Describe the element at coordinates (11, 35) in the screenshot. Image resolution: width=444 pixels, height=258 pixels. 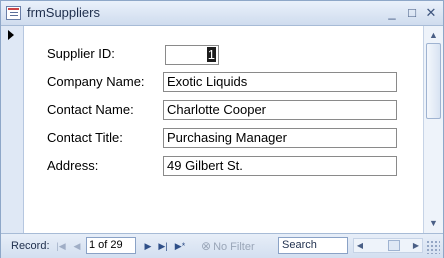
I see `current-record-icon` at that location.